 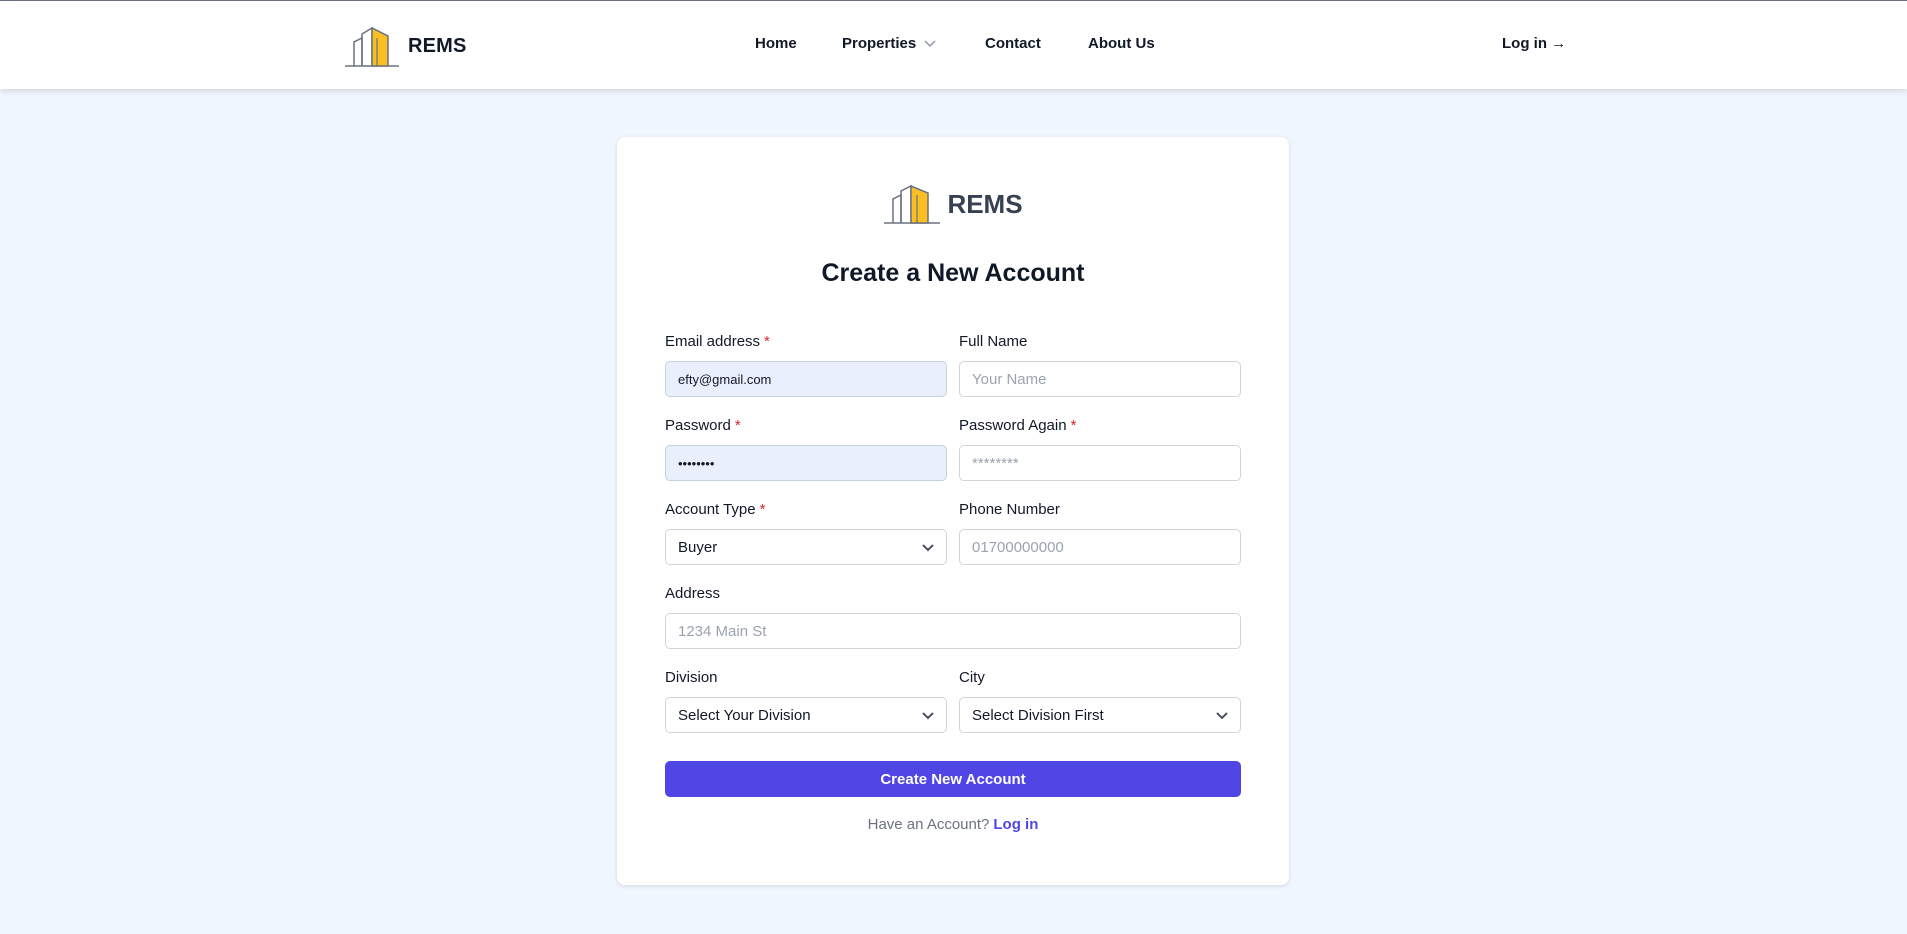 I want to click on nav-about-label: About Us, so click(x=1121, y=43).